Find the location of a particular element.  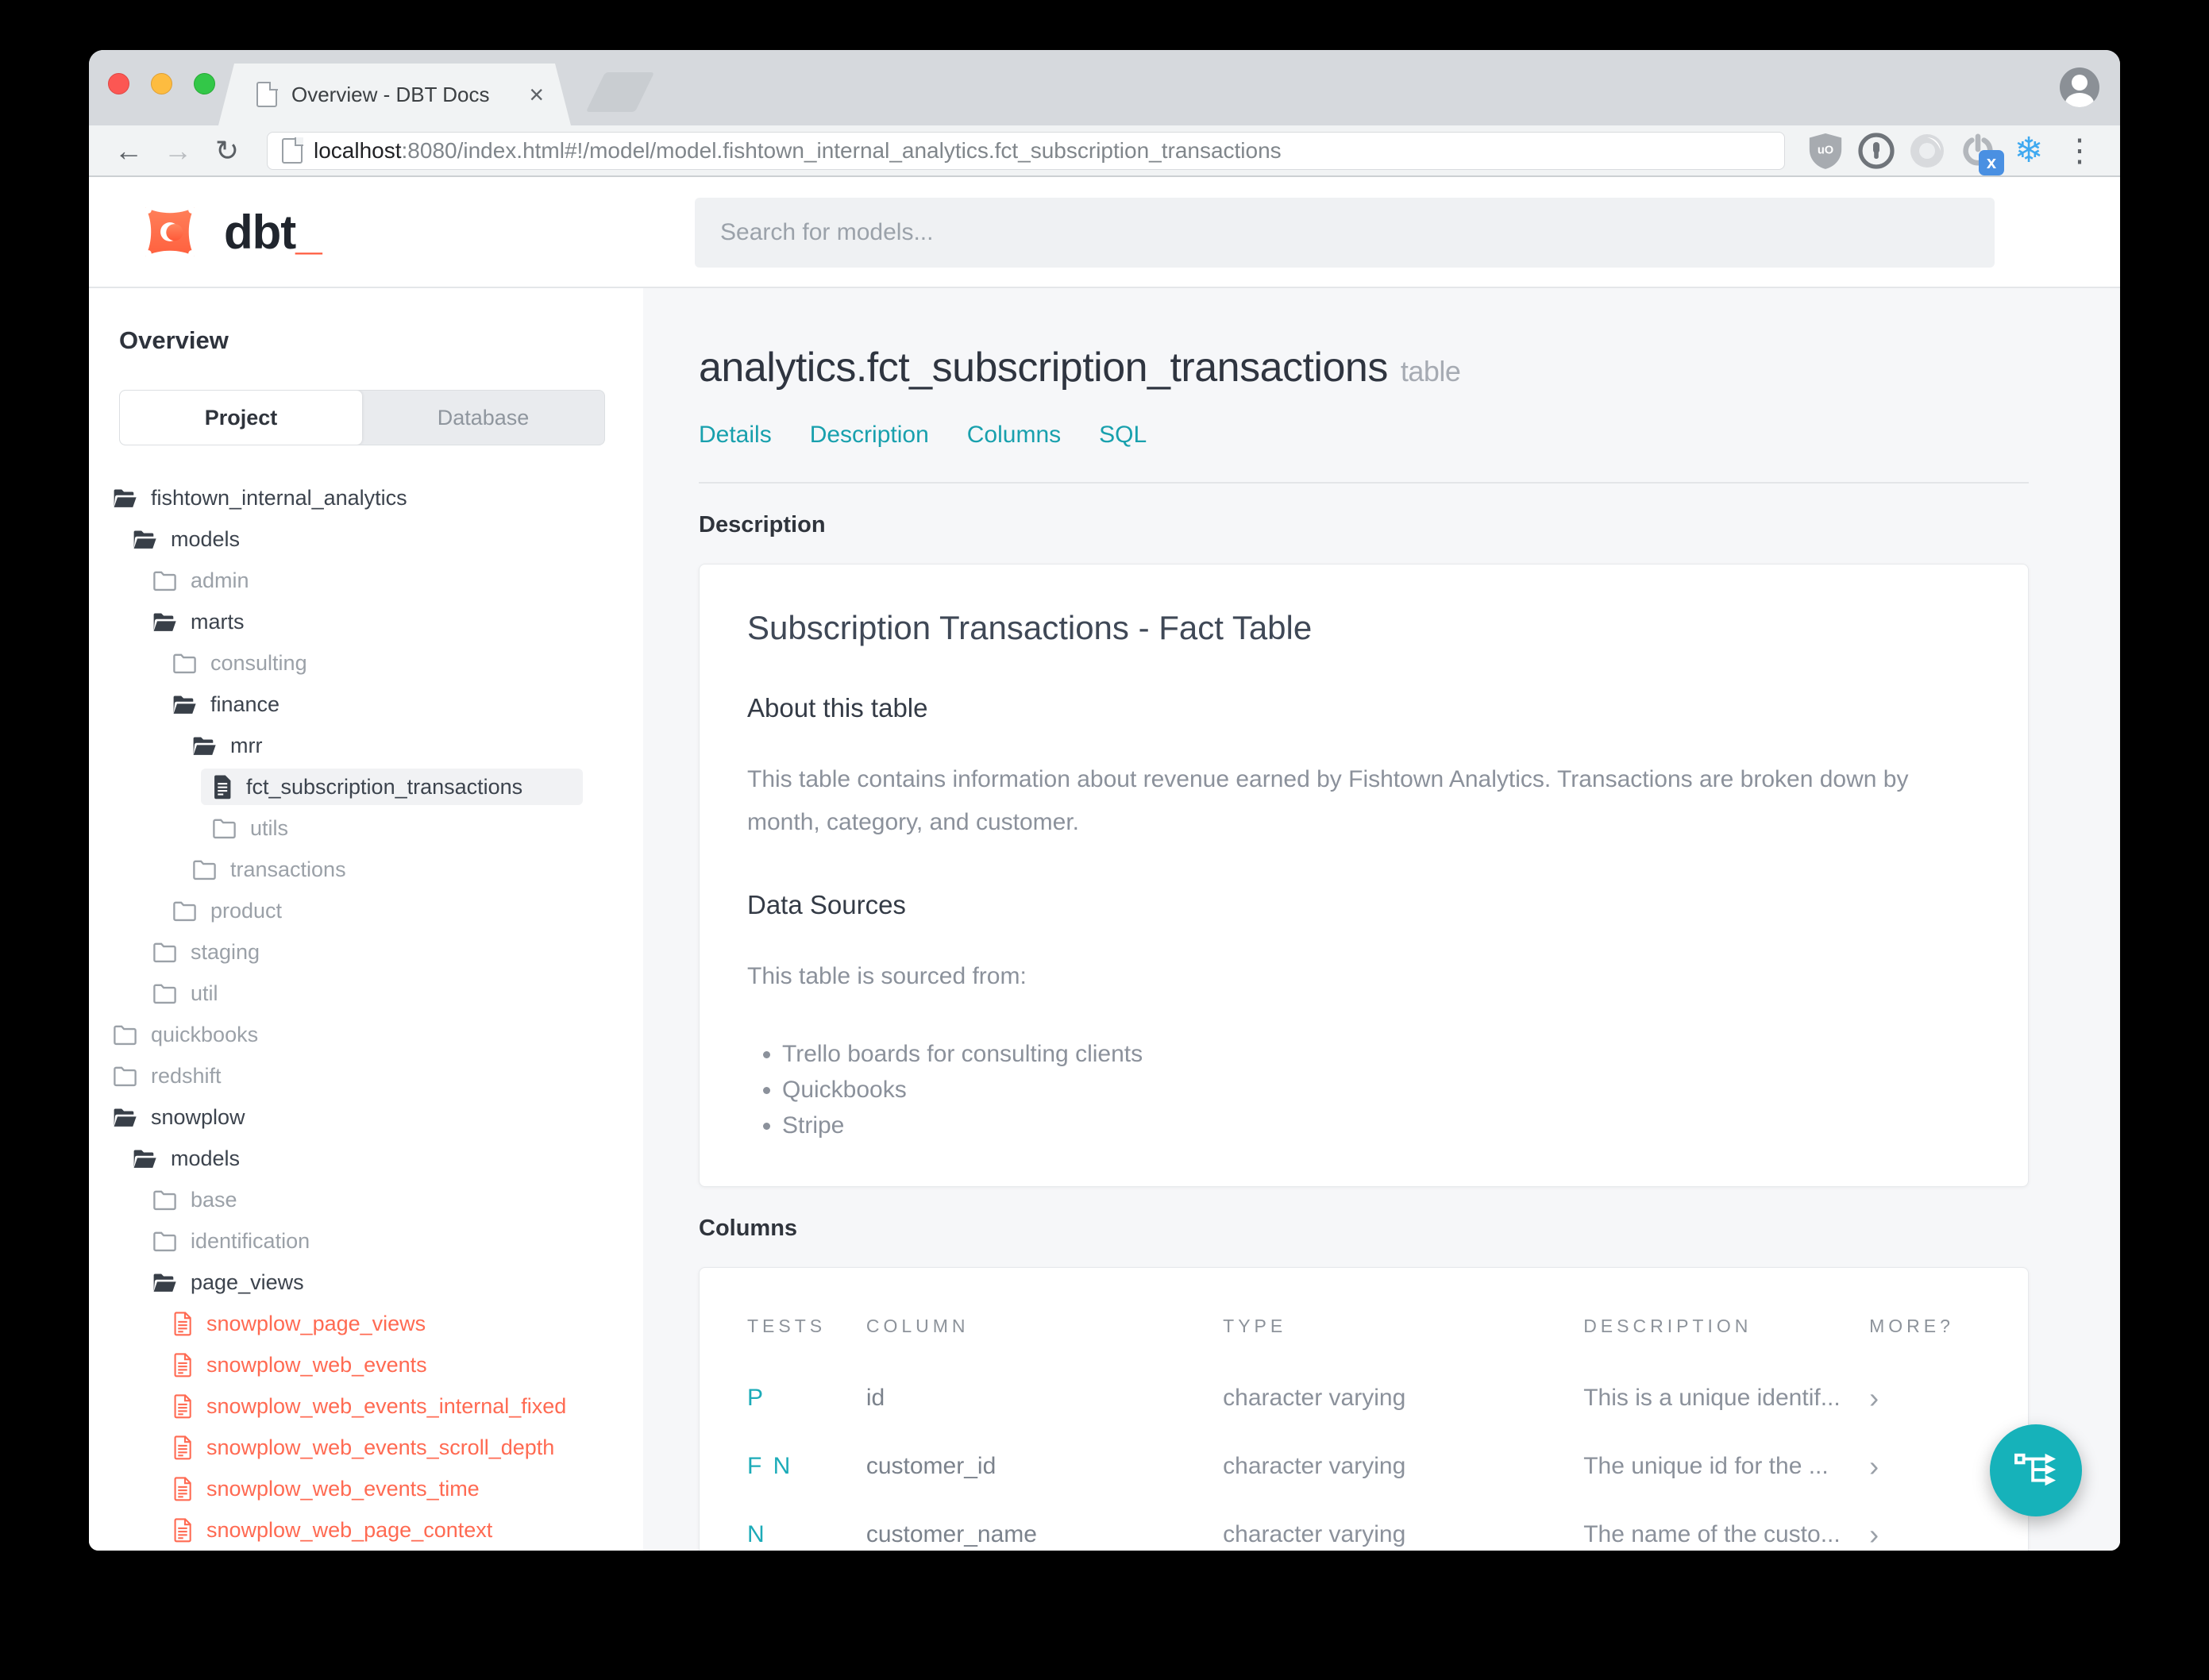

cell-tests: N is located at coordinates (757, 1534).